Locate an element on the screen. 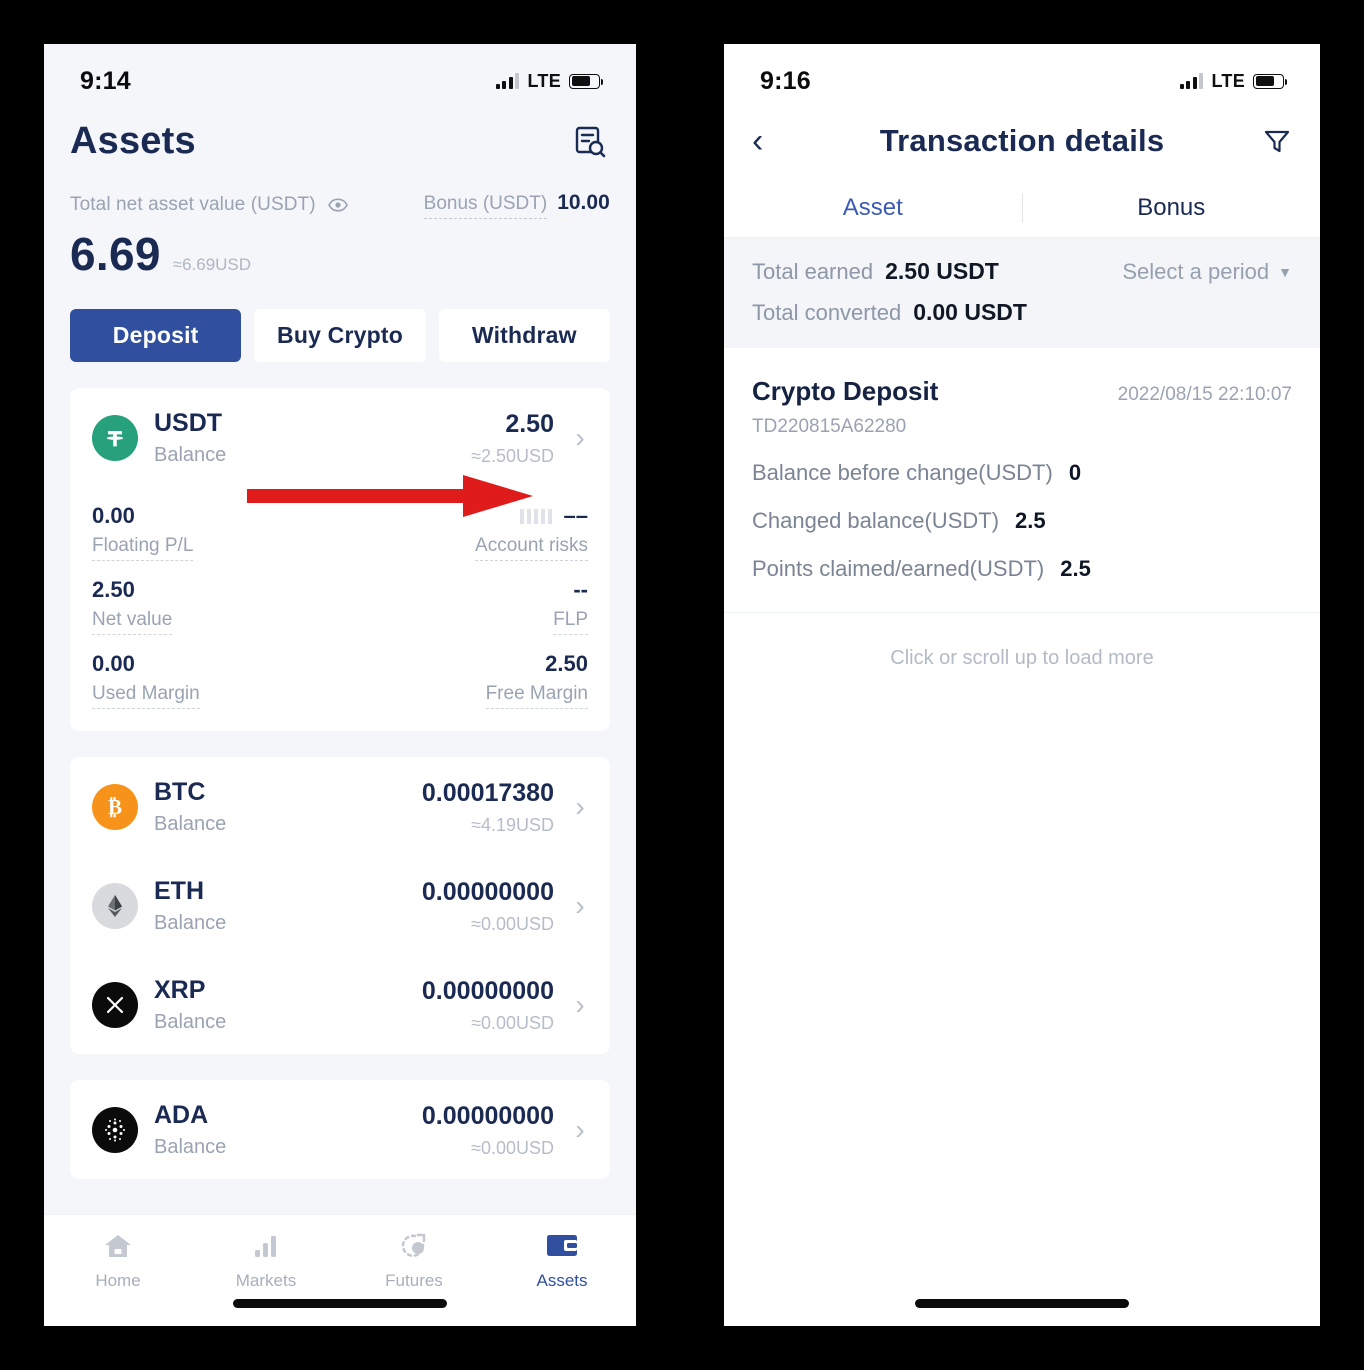  tab-futures: Futures is located at coordinates (414, 1260).